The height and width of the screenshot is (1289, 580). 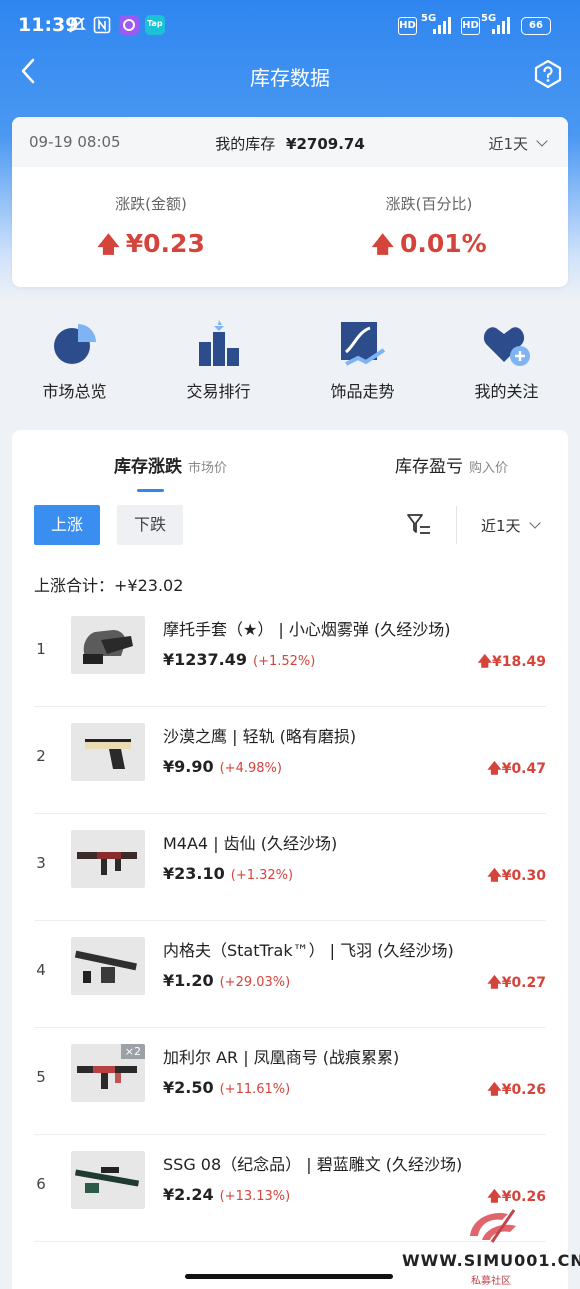 I want to click on inventory-amount: ¥2709.74, so click(x=325, y=144).